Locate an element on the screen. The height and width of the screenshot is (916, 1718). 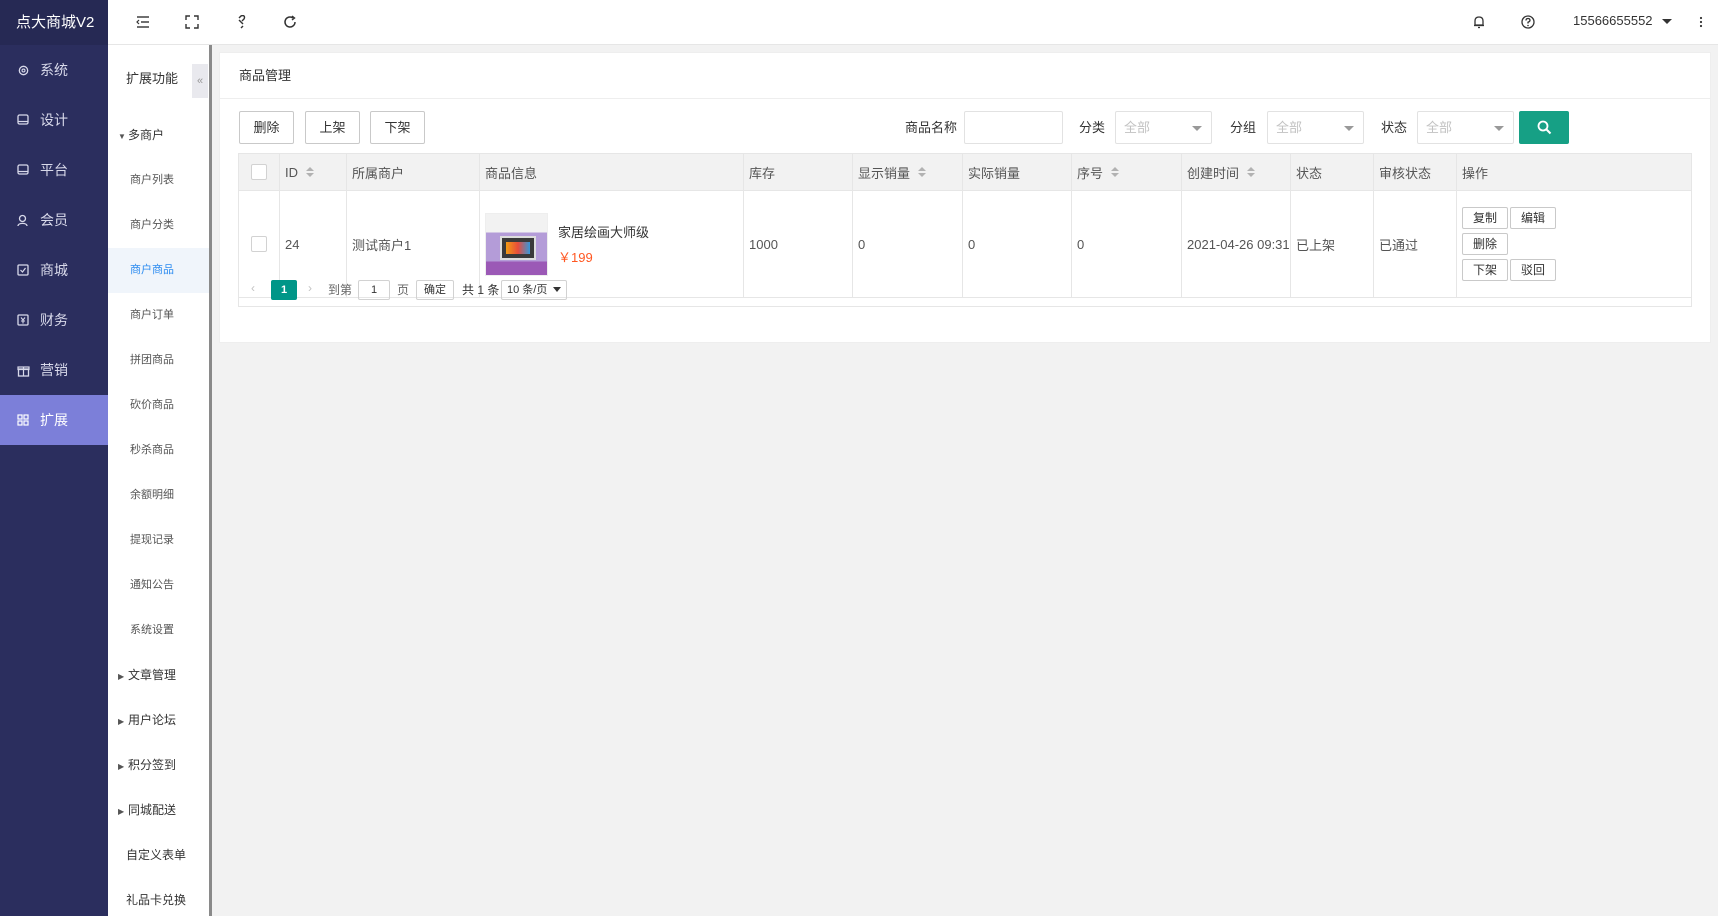
fullscreen-icon is located at coordinates (192, 22).